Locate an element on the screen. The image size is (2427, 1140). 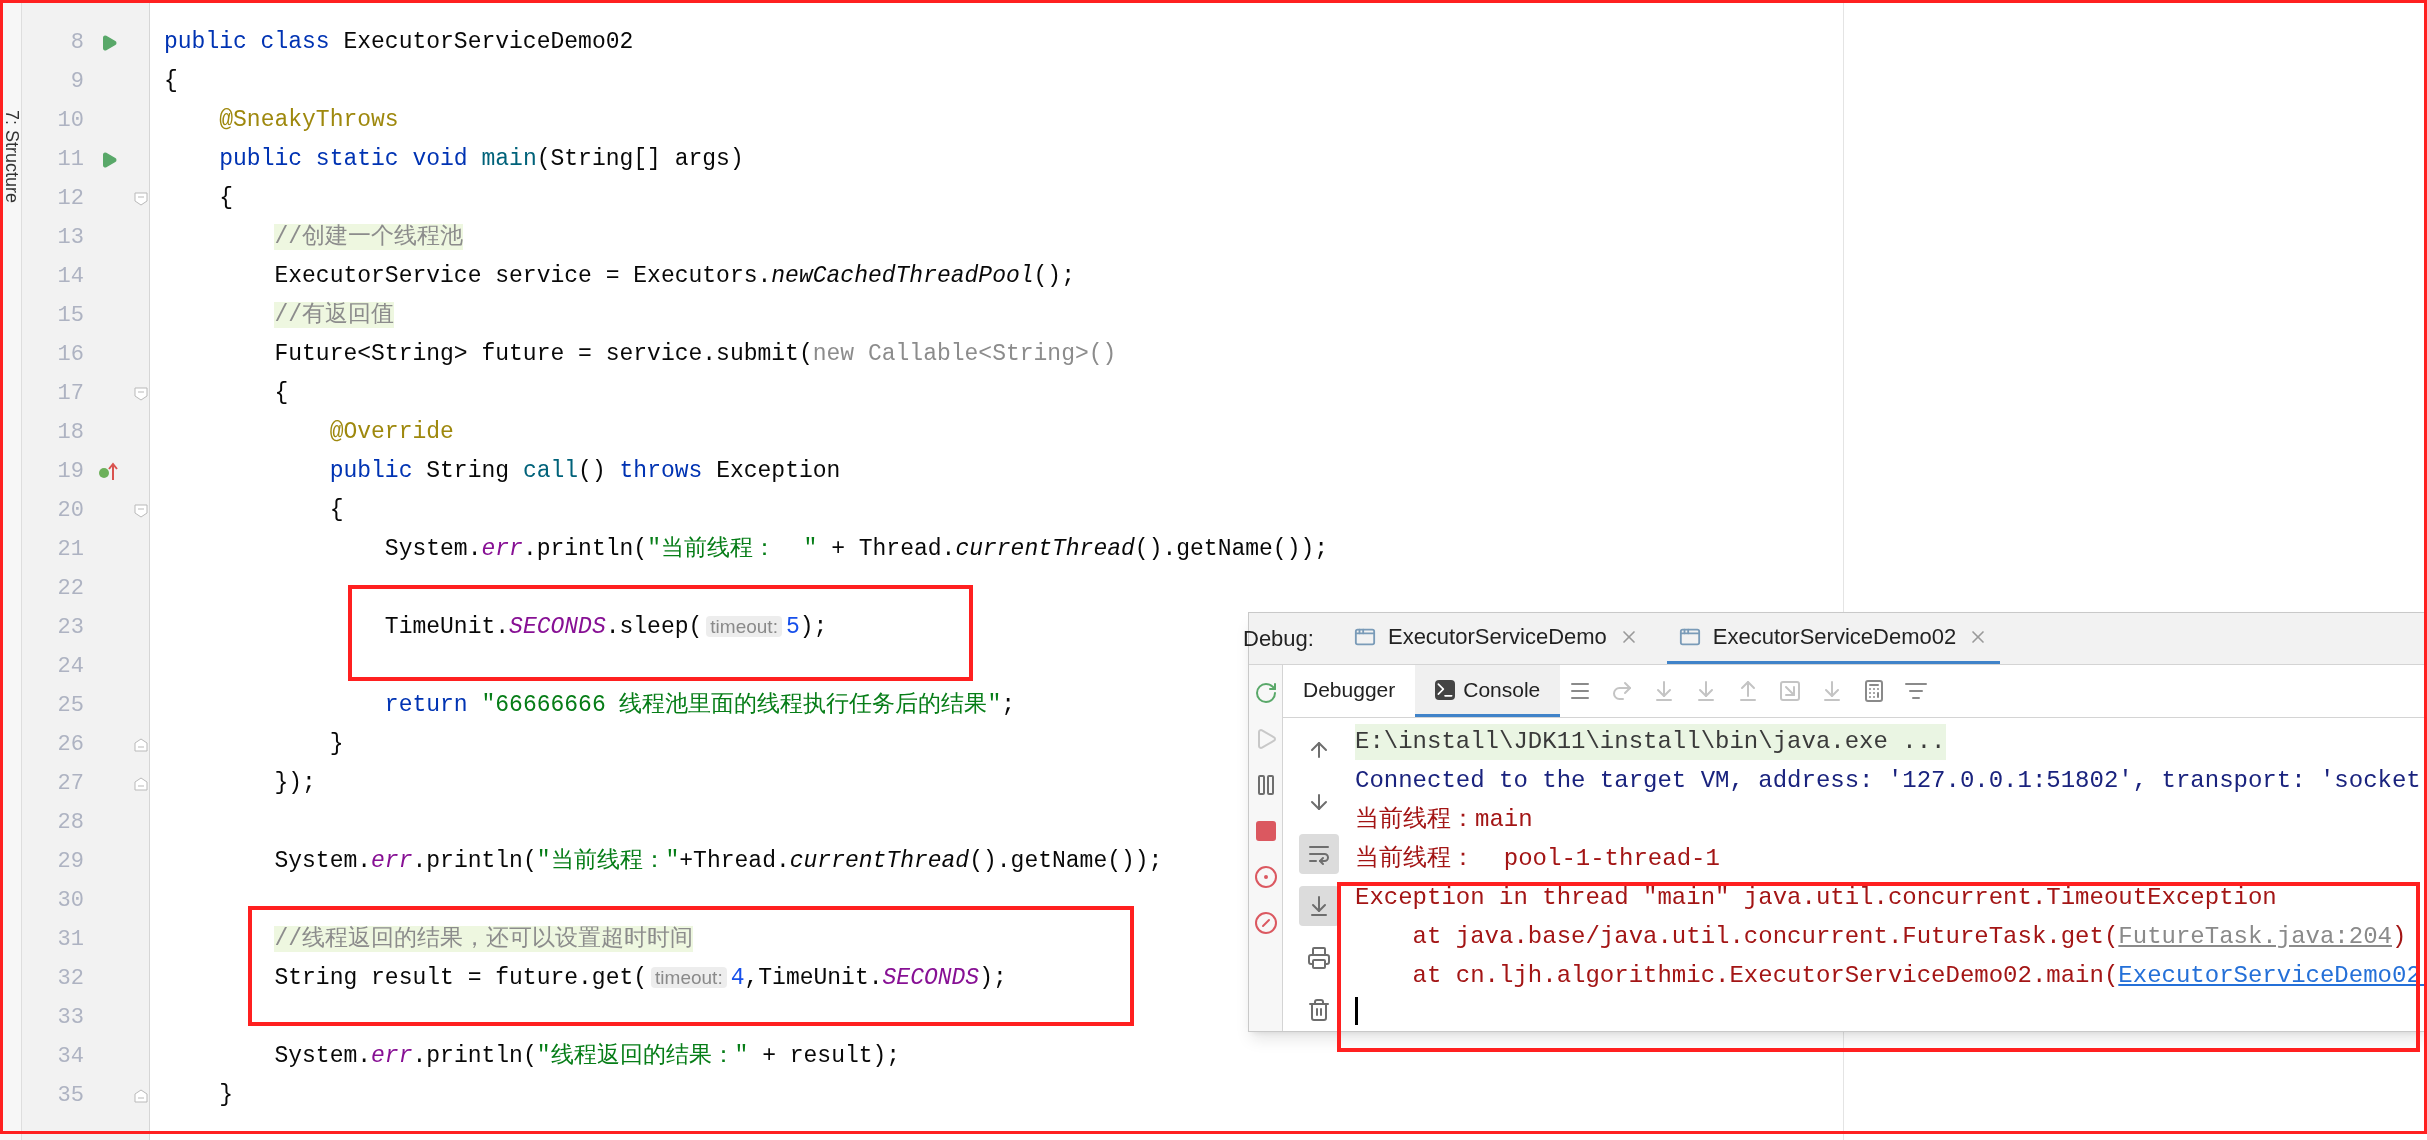
code-line: ExecutorService service = Executors.newCachedThreadPool(); is located at coordinates (674, 277).